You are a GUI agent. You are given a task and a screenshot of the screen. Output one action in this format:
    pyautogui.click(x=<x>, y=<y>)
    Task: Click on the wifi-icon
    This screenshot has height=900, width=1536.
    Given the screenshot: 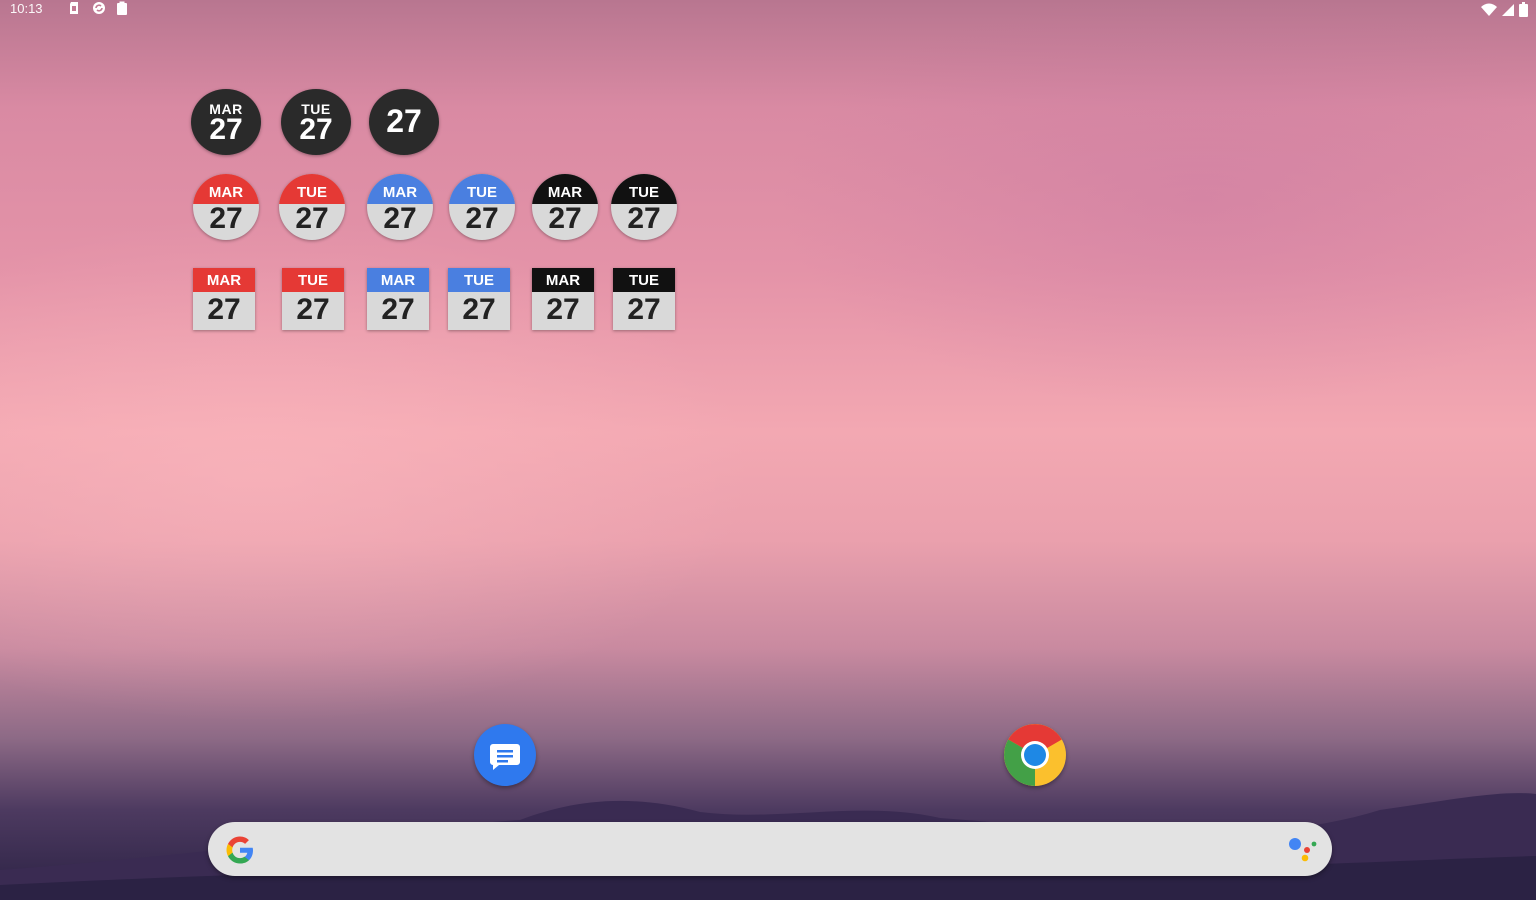 What is the action you would take?
    pyautogui.click(x=1489, y=11)
    